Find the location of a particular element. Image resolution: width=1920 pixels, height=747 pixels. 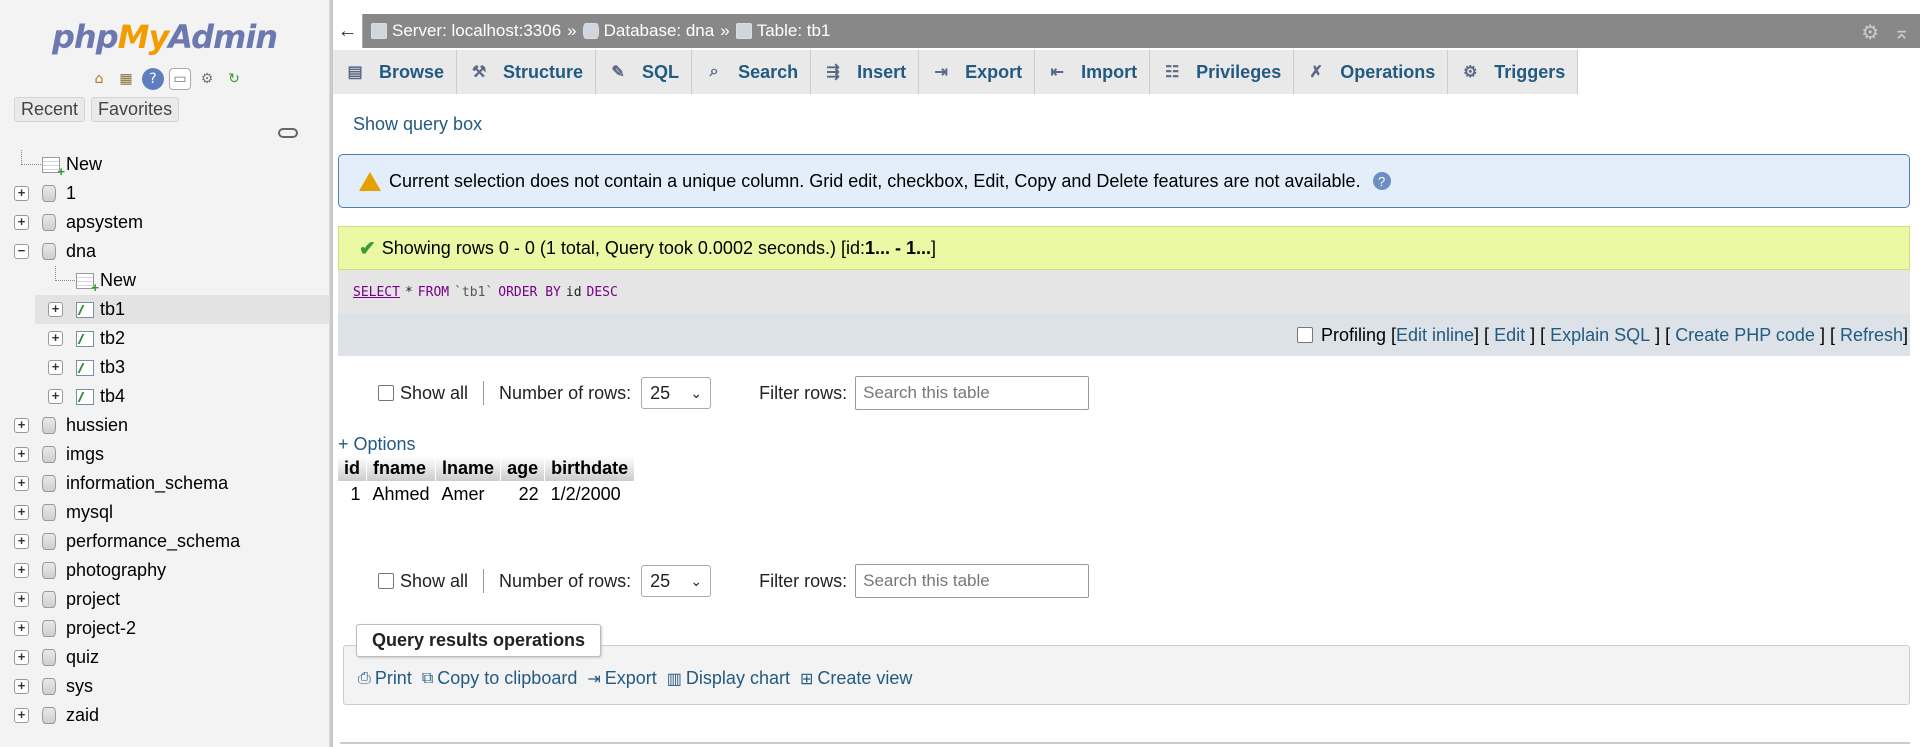

column-header-age: age is located at coordinates (523, 468).